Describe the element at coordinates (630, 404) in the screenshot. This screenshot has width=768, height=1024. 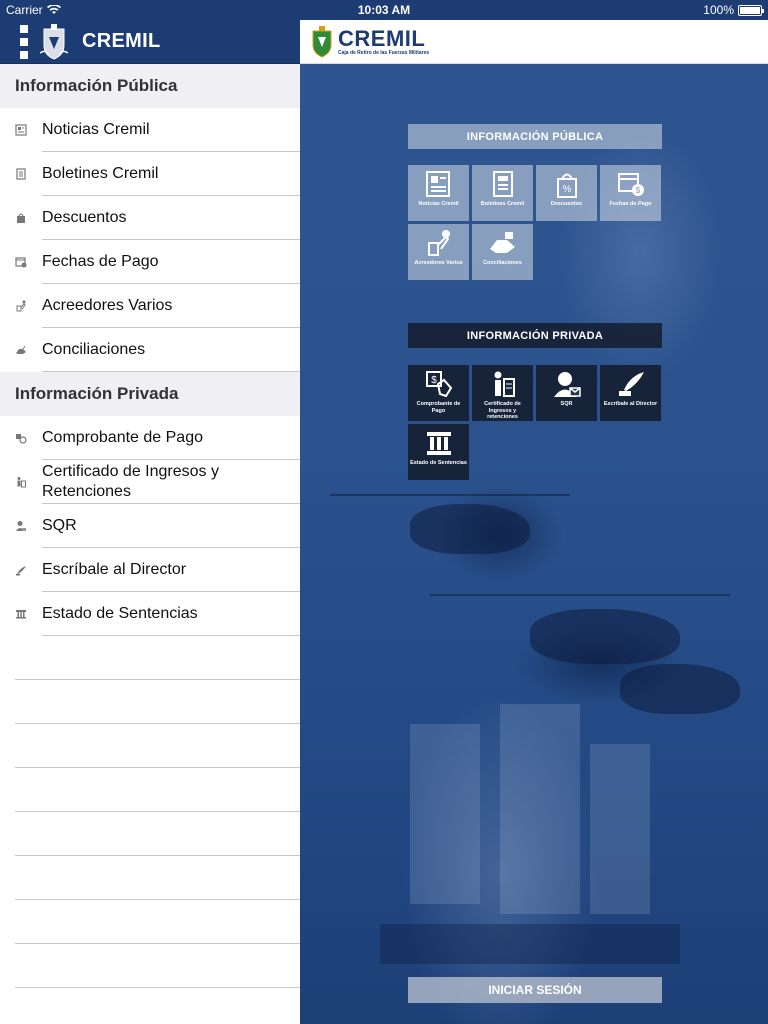
I see `tile-label: Escríbale al Director` at that location.